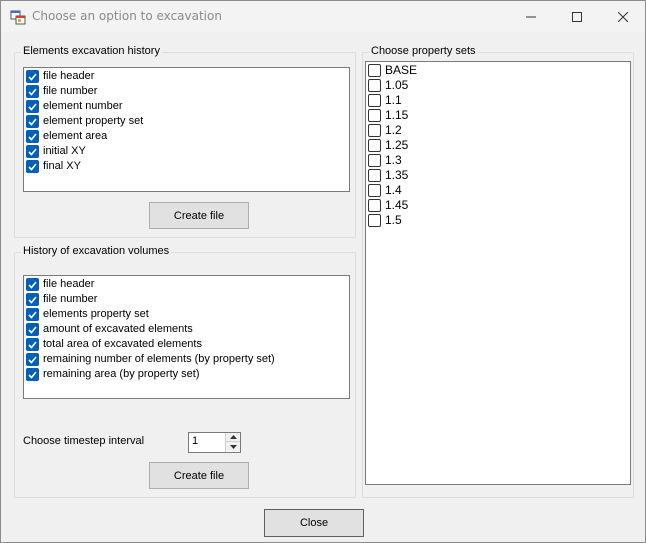 Image resolution: width=646 pixels, height=543 pixels. I want to click on checkbox-item: elements property set, so click(87, 314).